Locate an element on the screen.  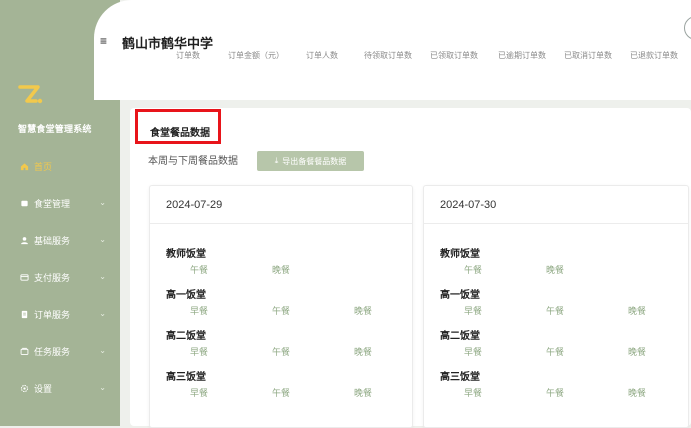
sidebar-item-label: 订单服务 is located at coordinates (52, 315).